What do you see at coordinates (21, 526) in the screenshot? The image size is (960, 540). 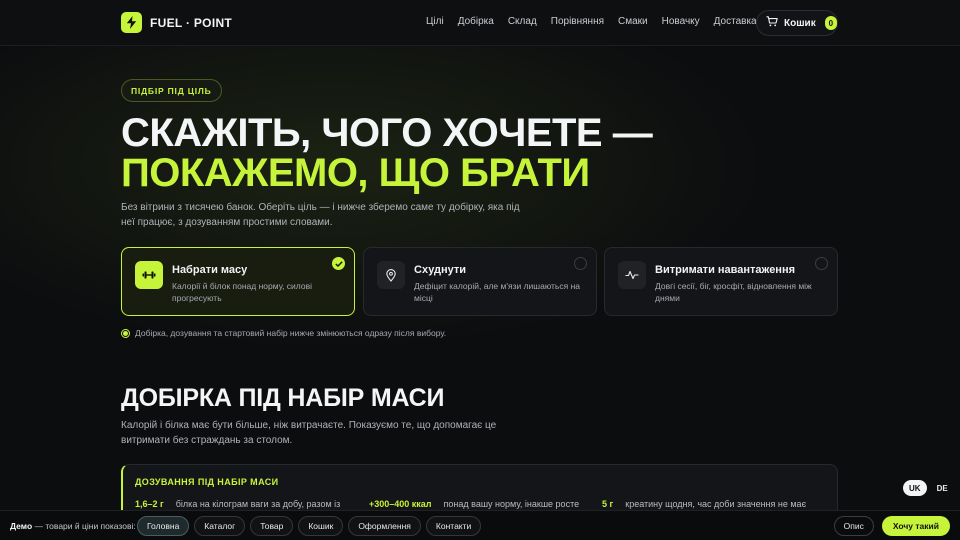 I see `demo-label-bold: Демо` at bounding box center [21, 526].